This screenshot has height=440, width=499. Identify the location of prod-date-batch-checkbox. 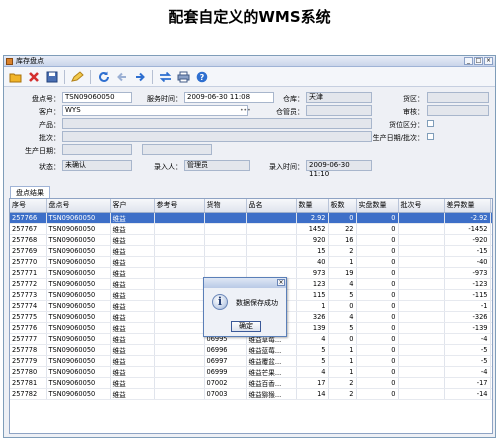
(430, 136).